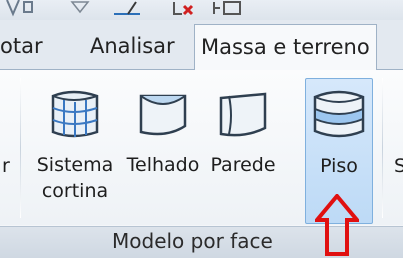  Describe the element at coordinates (75, 141) in the screenshot. I see `curtain-system-button: Sistema cortina` at that location.